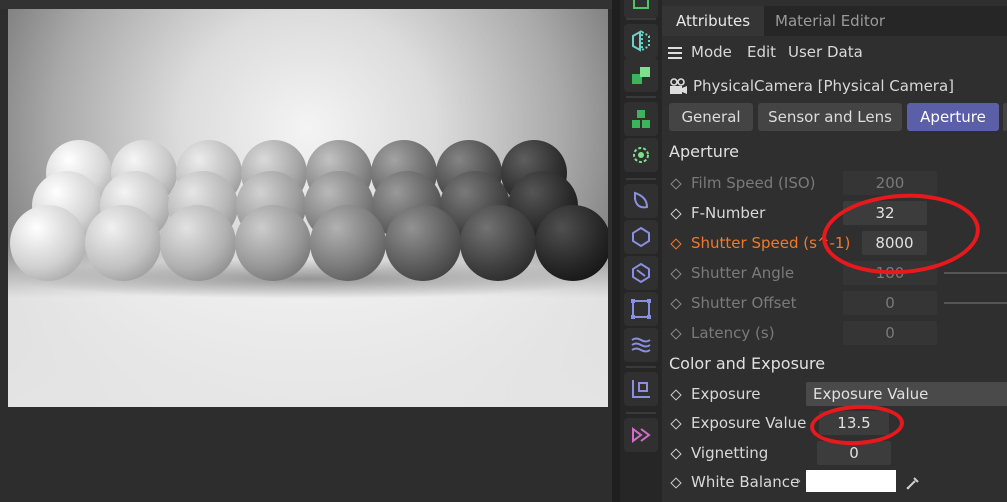 The width and height of the screenshot is (1007, 502). I want to click on row-exposure: Exposure Exposure Value, so click(834, 394).